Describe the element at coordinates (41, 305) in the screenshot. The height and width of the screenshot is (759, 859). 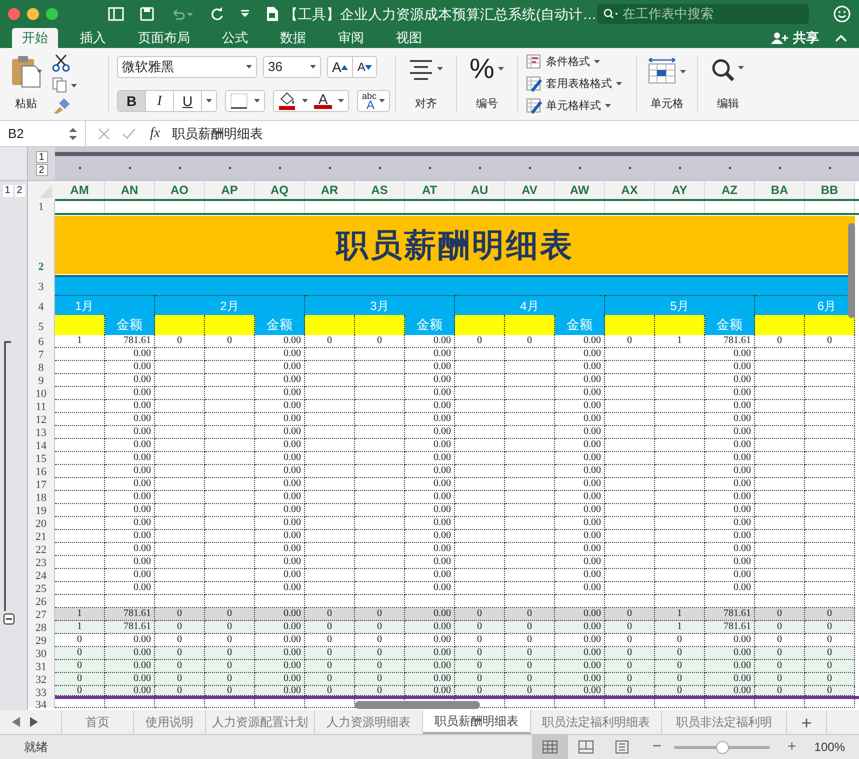
I see `row-header: 4` at that location.